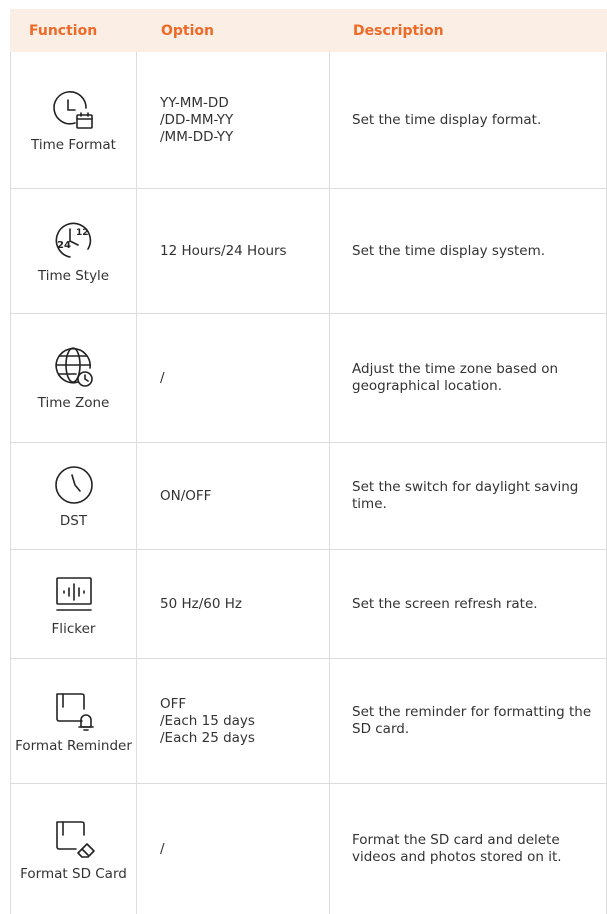 This screenshot has height=914, width=607. Describe the element at coordinates (73, 629) in the screenshot. I see `function-name: Flicker` at that location.